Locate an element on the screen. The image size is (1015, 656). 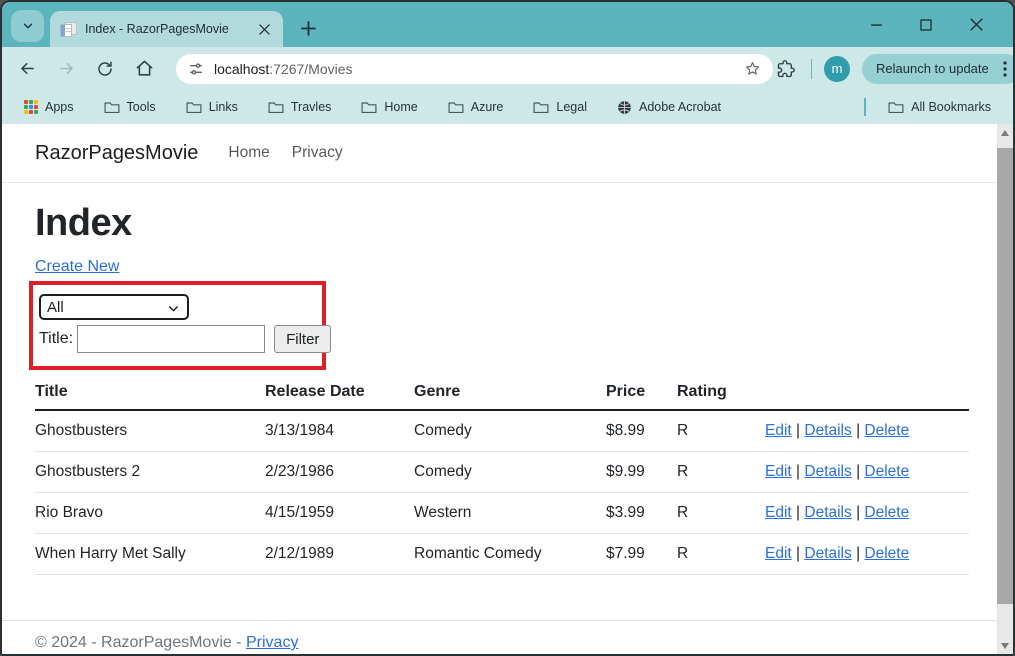
extensions-icon is located at coordinates (786, 69).